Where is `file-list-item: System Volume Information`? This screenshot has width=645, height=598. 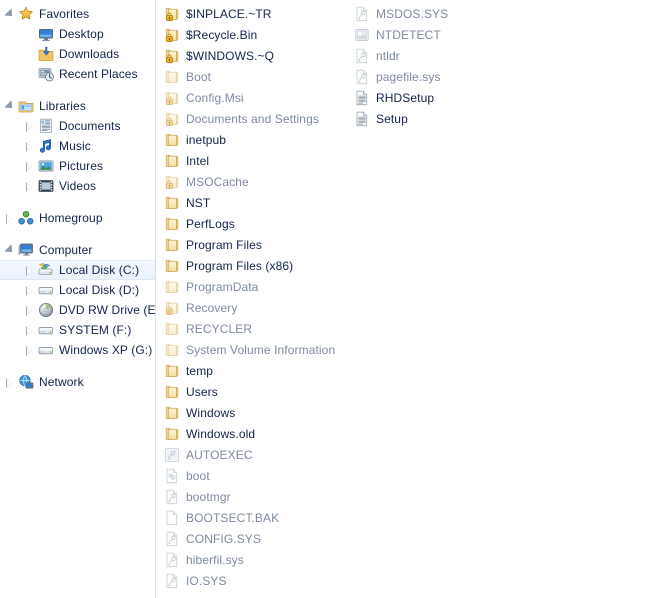 file-list-item: System Volume Information is located at coordinates (256, 349).